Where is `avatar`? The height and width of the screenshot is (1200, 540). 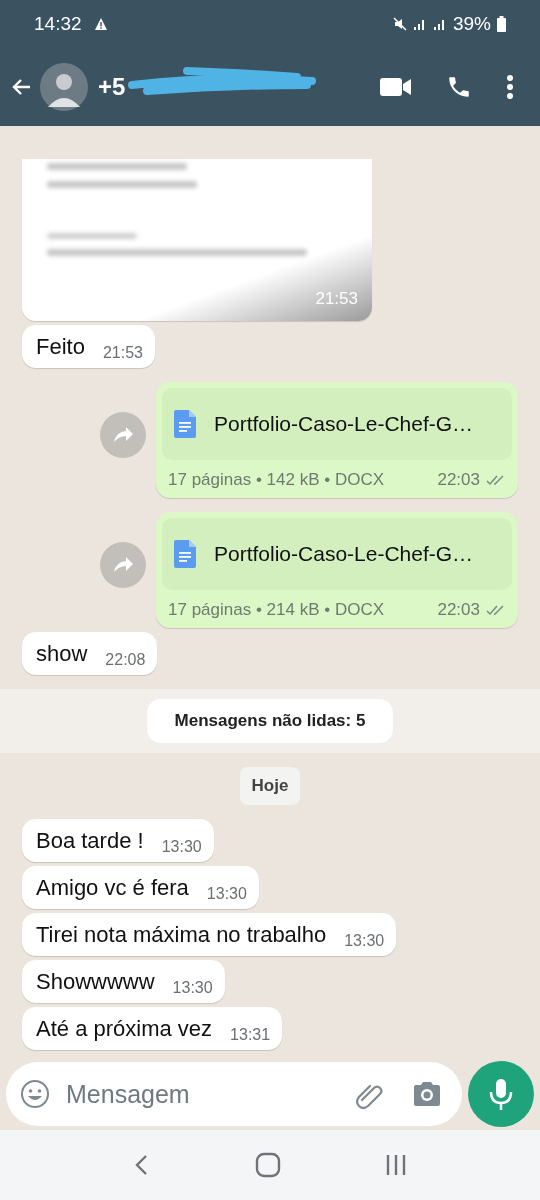
avatar is located at coordinates (64, 87).